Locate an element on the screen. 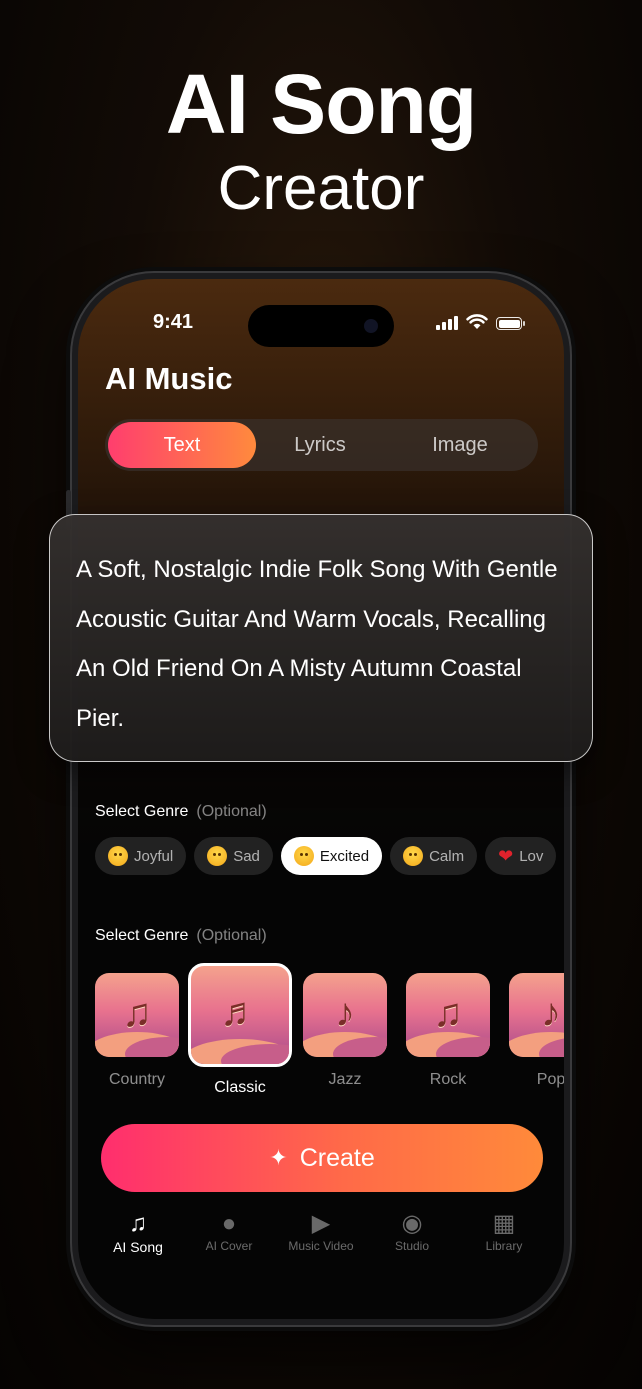 The image size is (642, 1389). excited-emoji-icon is located at coordinates (303, 856).